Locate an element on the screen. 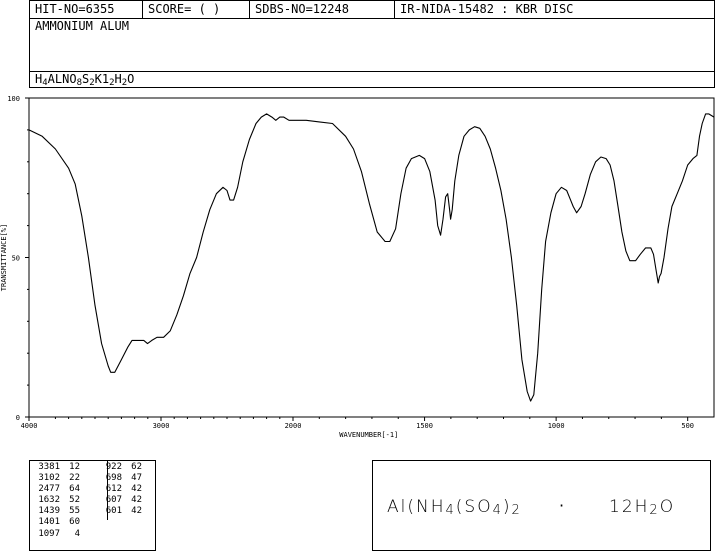 Image resolution: width=715 pixels, height=553 pixels. peak-row: 1632 52 607 42 is located at coordinates (87, 500).